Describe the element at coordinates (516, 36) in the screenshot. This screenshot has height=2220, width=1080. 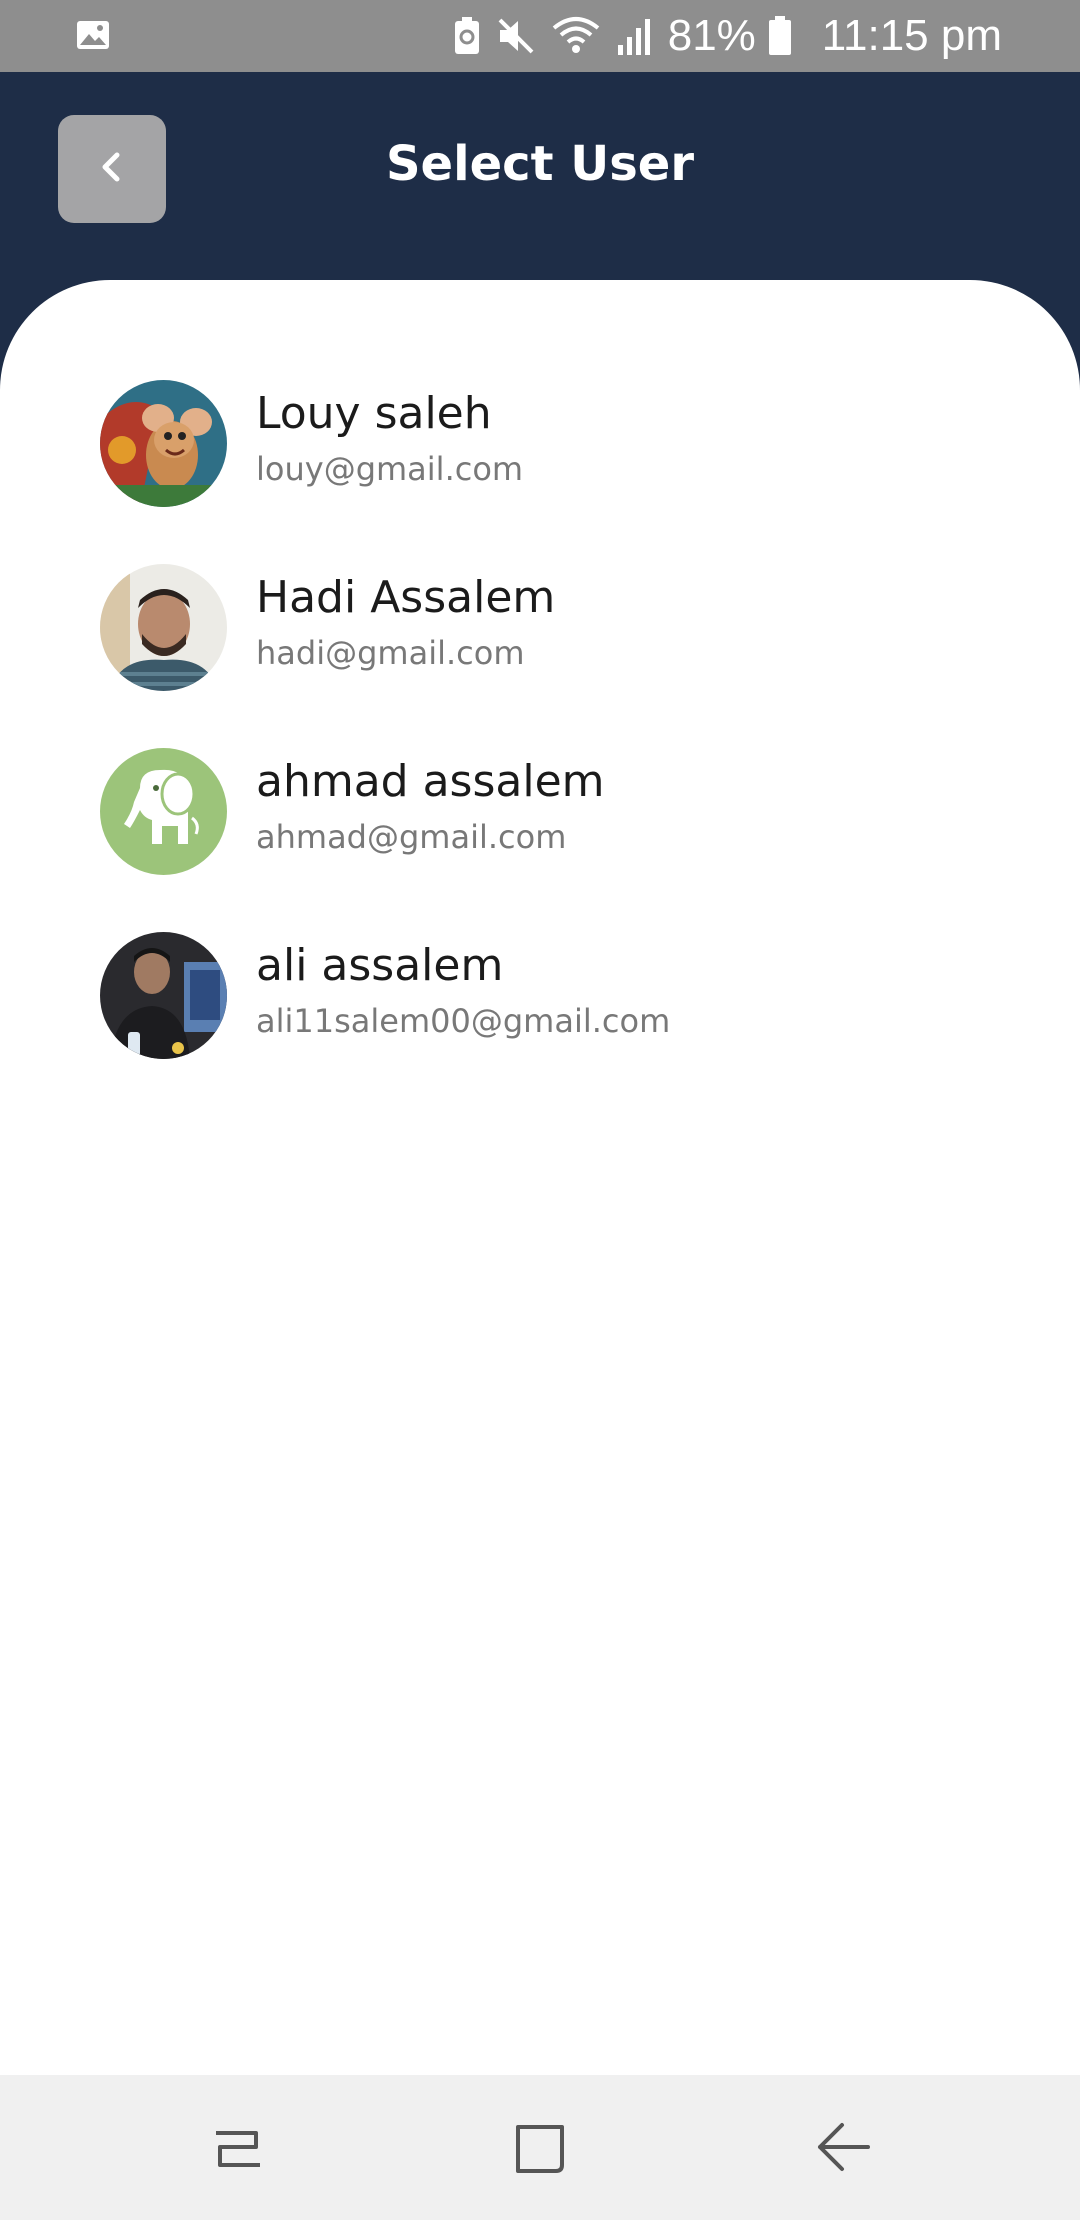
I see `mute-icon` at that location.